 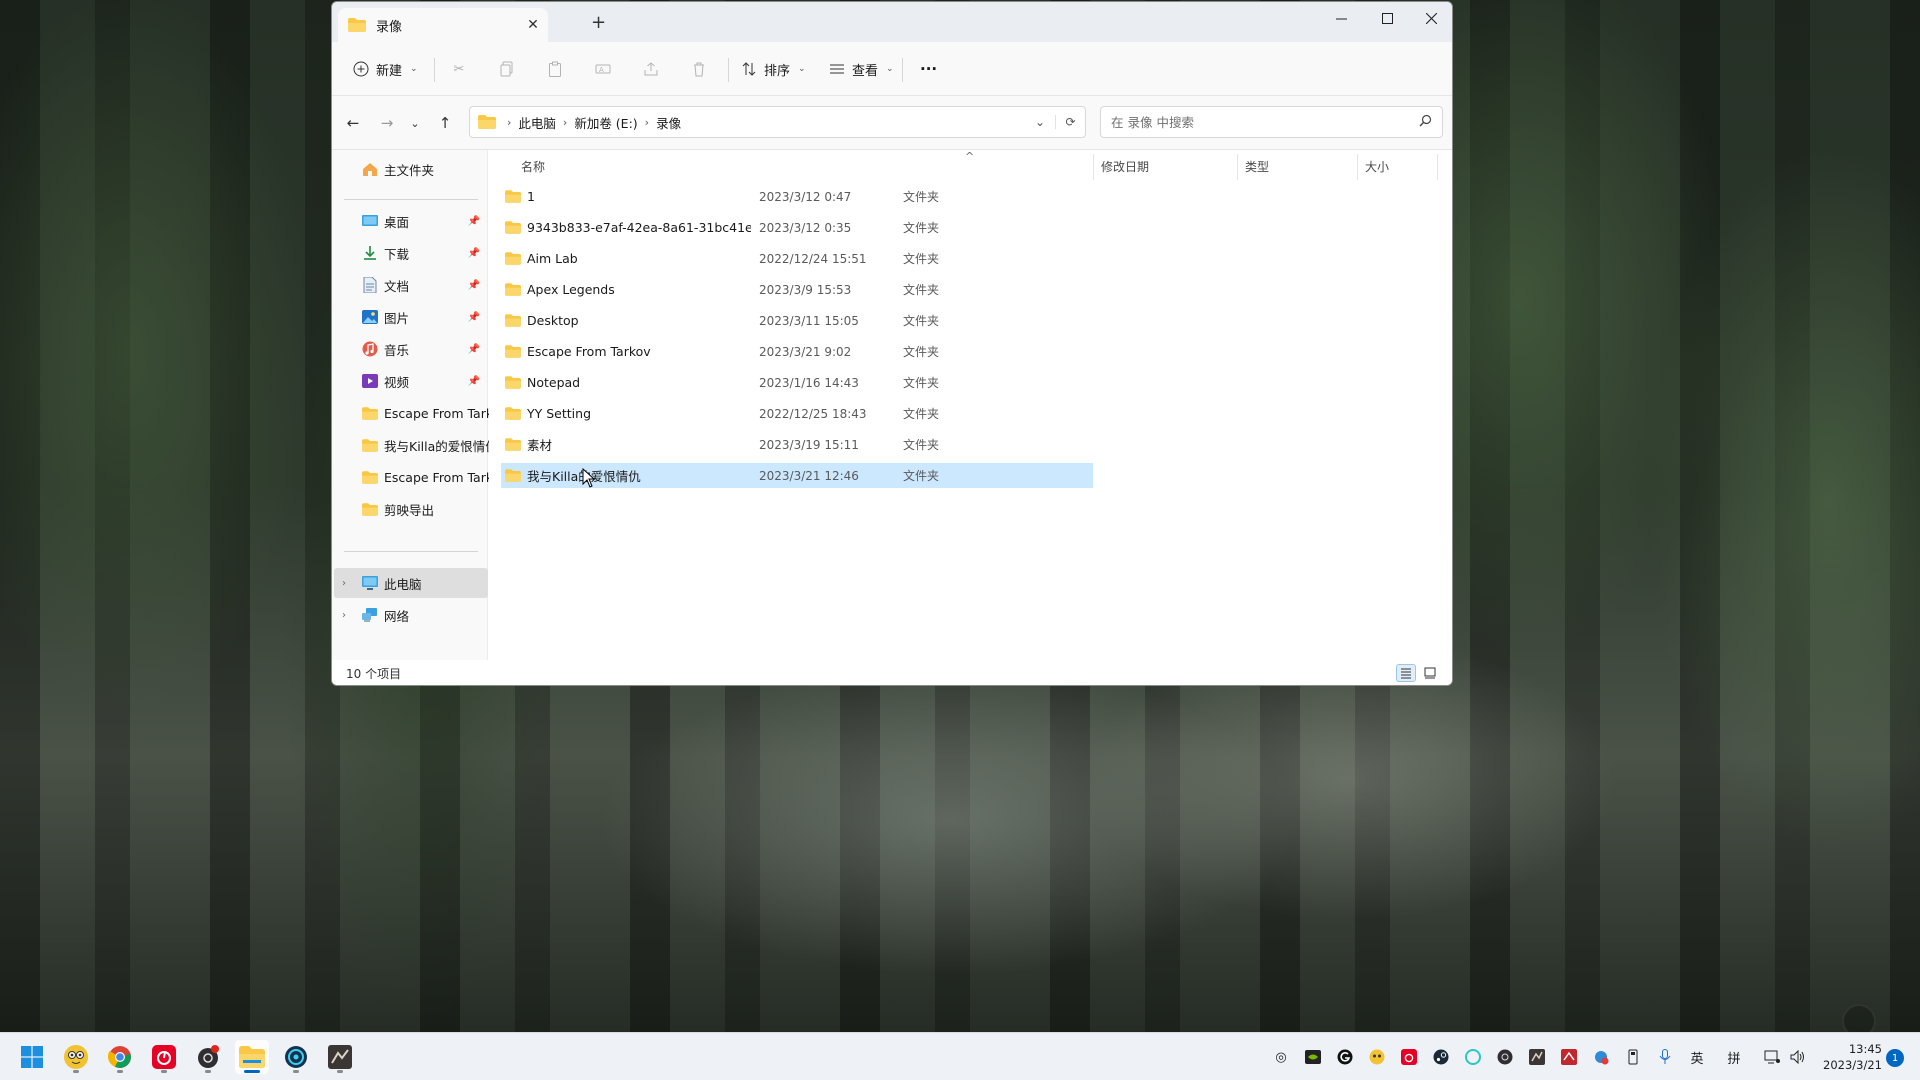 What do you see at coordinates (459, 69) in the screenshot?
I see `cut-button: ✂` at bounding box center [459, 69].